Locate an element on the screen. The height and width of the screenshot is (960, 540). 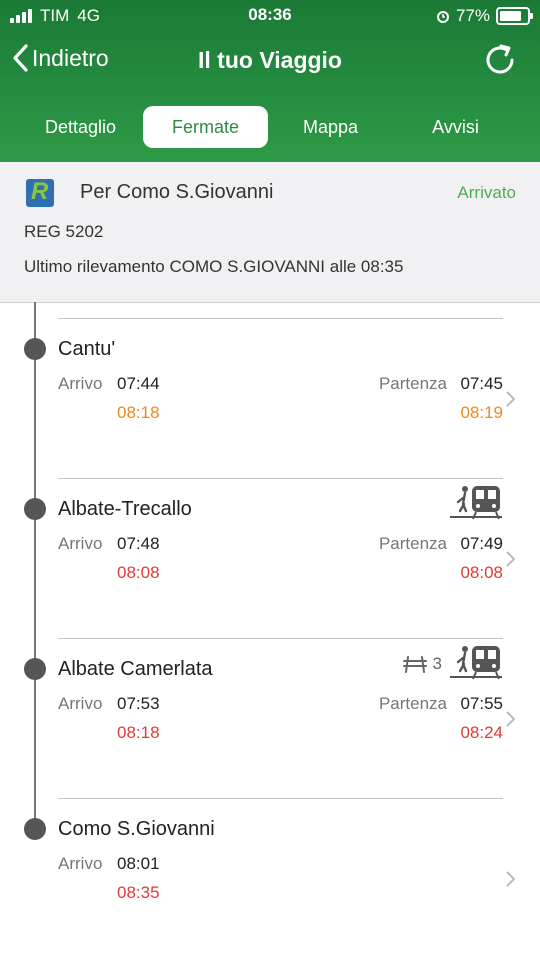
arrival-scheduled: 07:44 is located at coordinates (138, 383).